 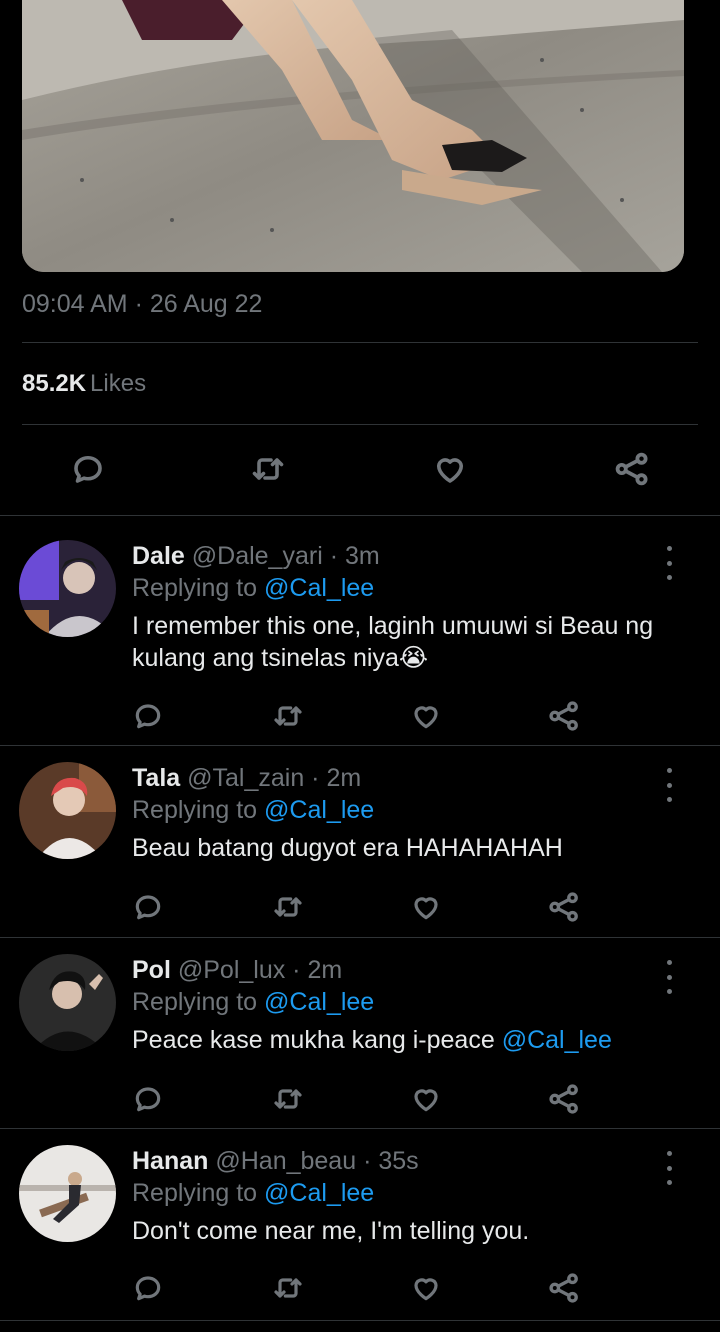 I want to click on likes-stat: 85.2K Likes, so click(x=84, y=384).